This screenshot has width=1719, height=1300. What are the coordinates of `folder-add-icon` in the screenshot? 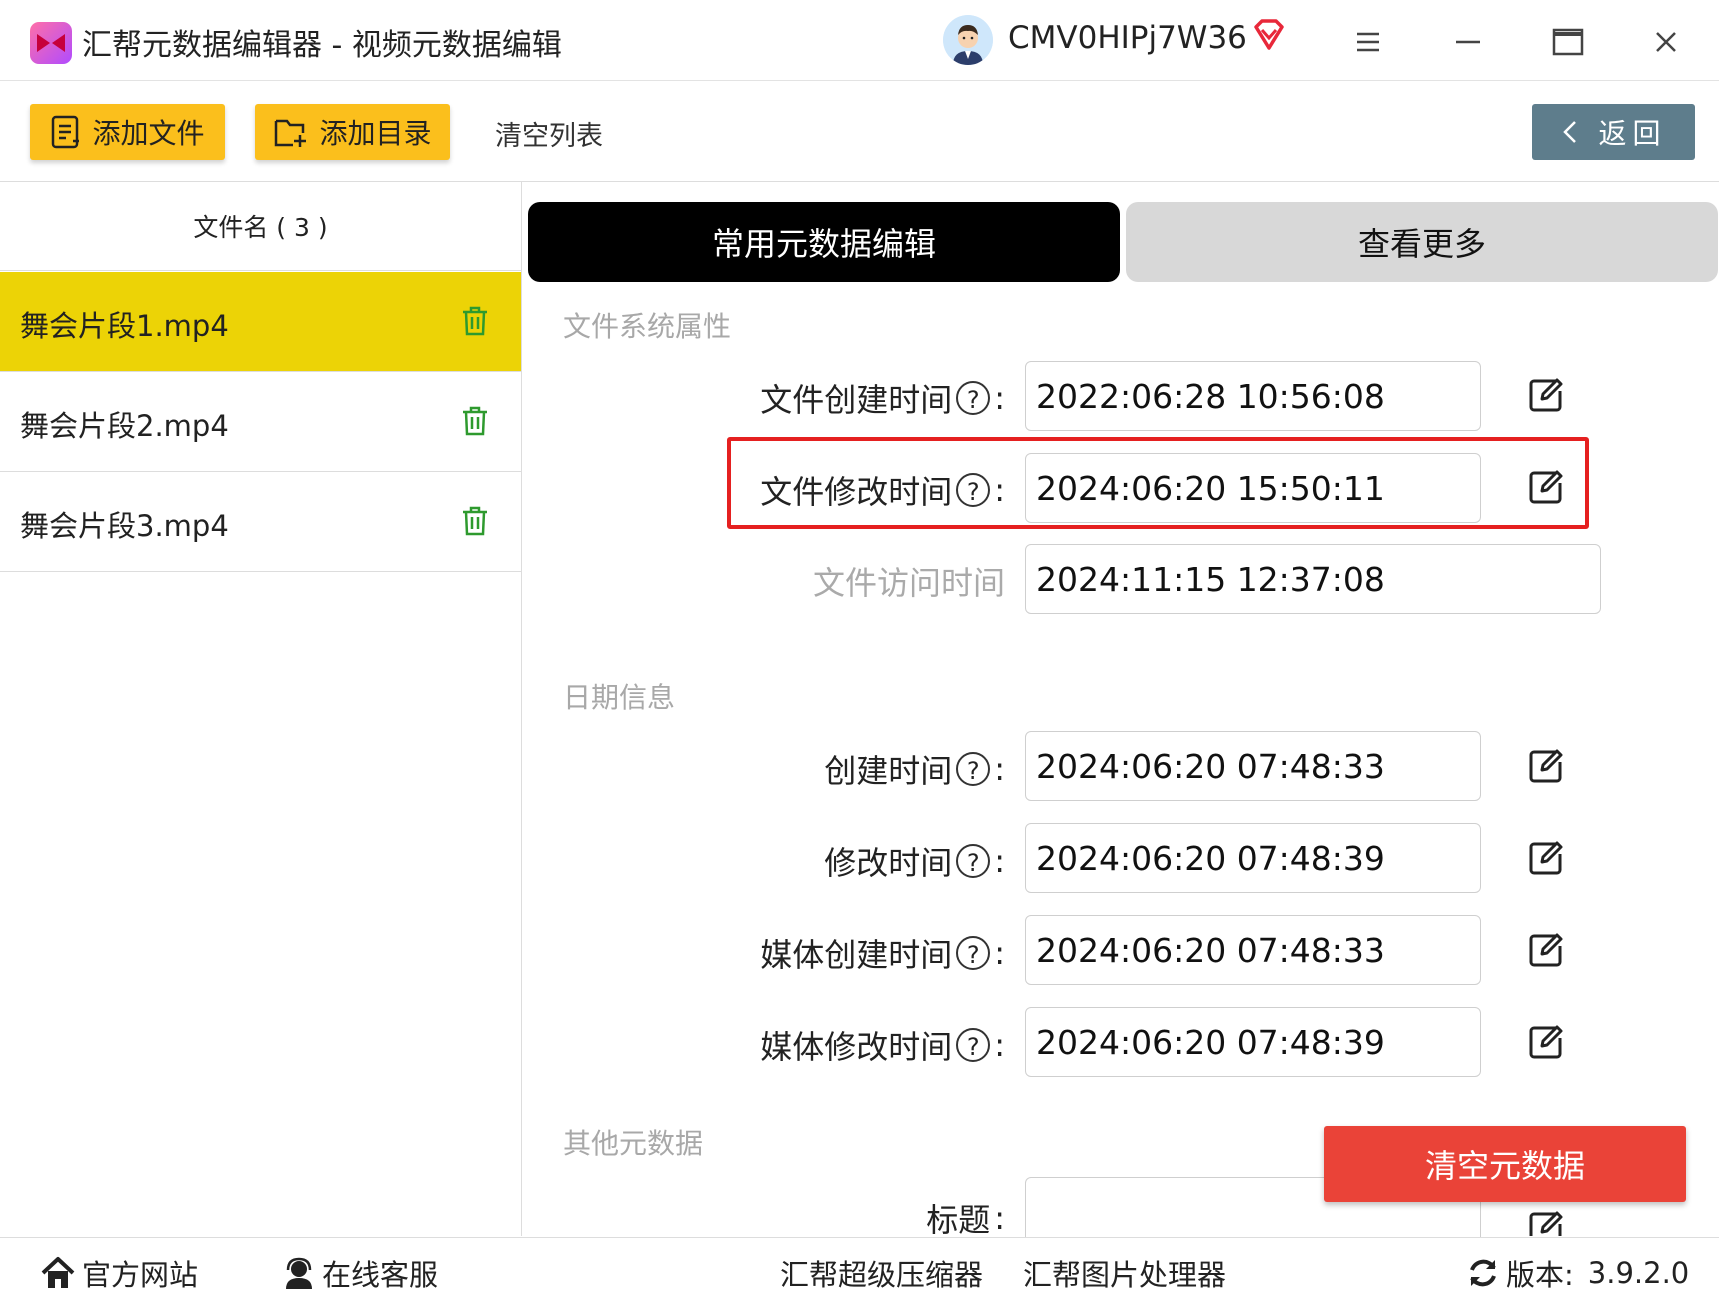 It's located at (291, 133).